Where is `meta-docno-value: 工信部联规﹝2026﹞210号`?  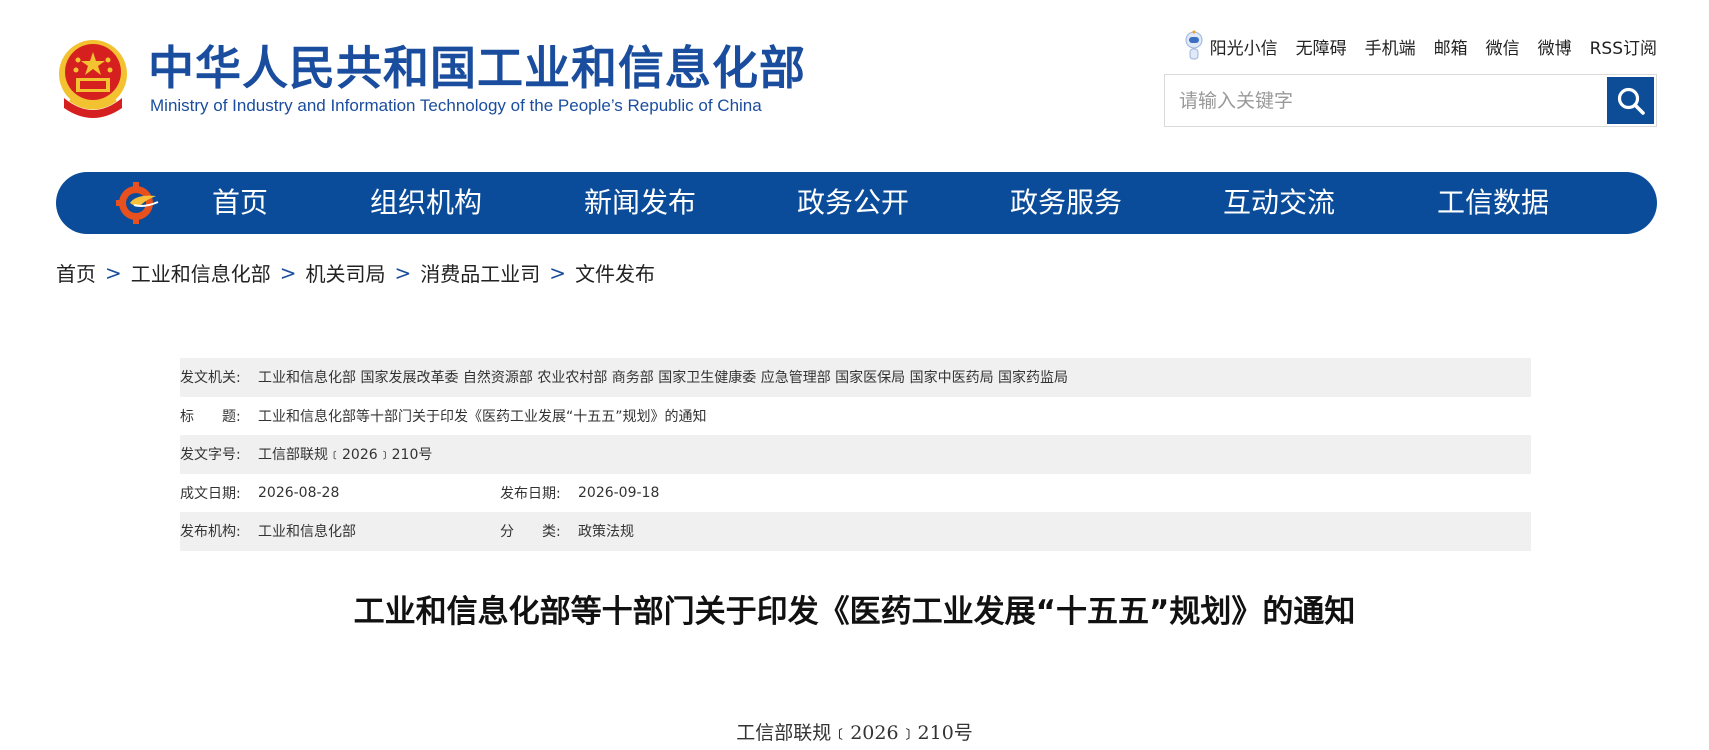
meta-docno-value: 工信部联规﹝2026﹞210号 is located at coordinates (345, 455).